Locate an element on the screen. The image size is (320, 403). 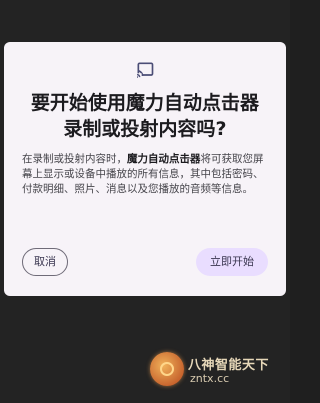
watermark-site: zntx.cc is located at coordinates (210, 378).